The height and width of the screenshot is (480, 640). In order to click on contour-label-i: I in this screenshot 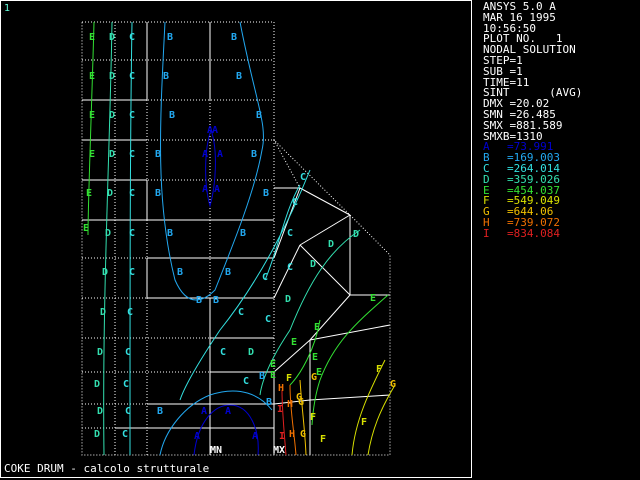, I will do `click(280, 409)`.